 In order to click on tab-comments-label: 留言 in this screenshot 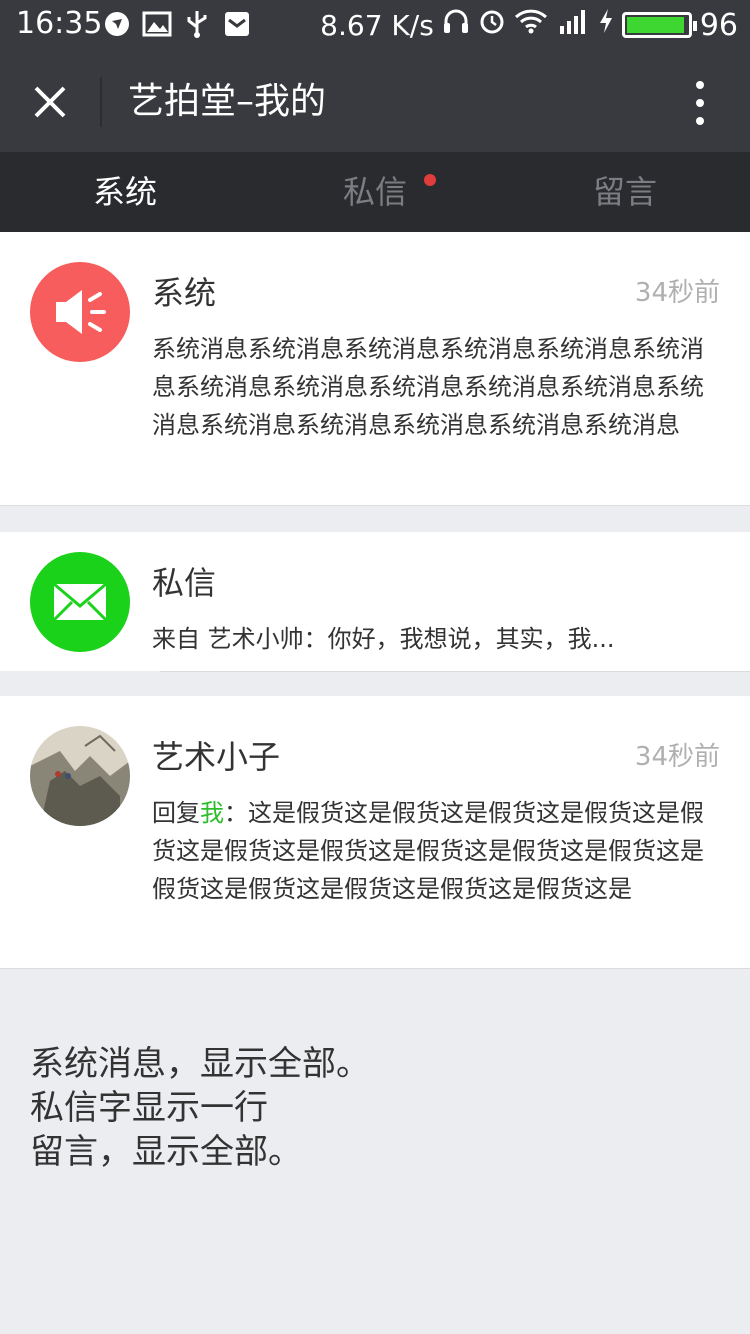, I will do `click(624, 192)`.